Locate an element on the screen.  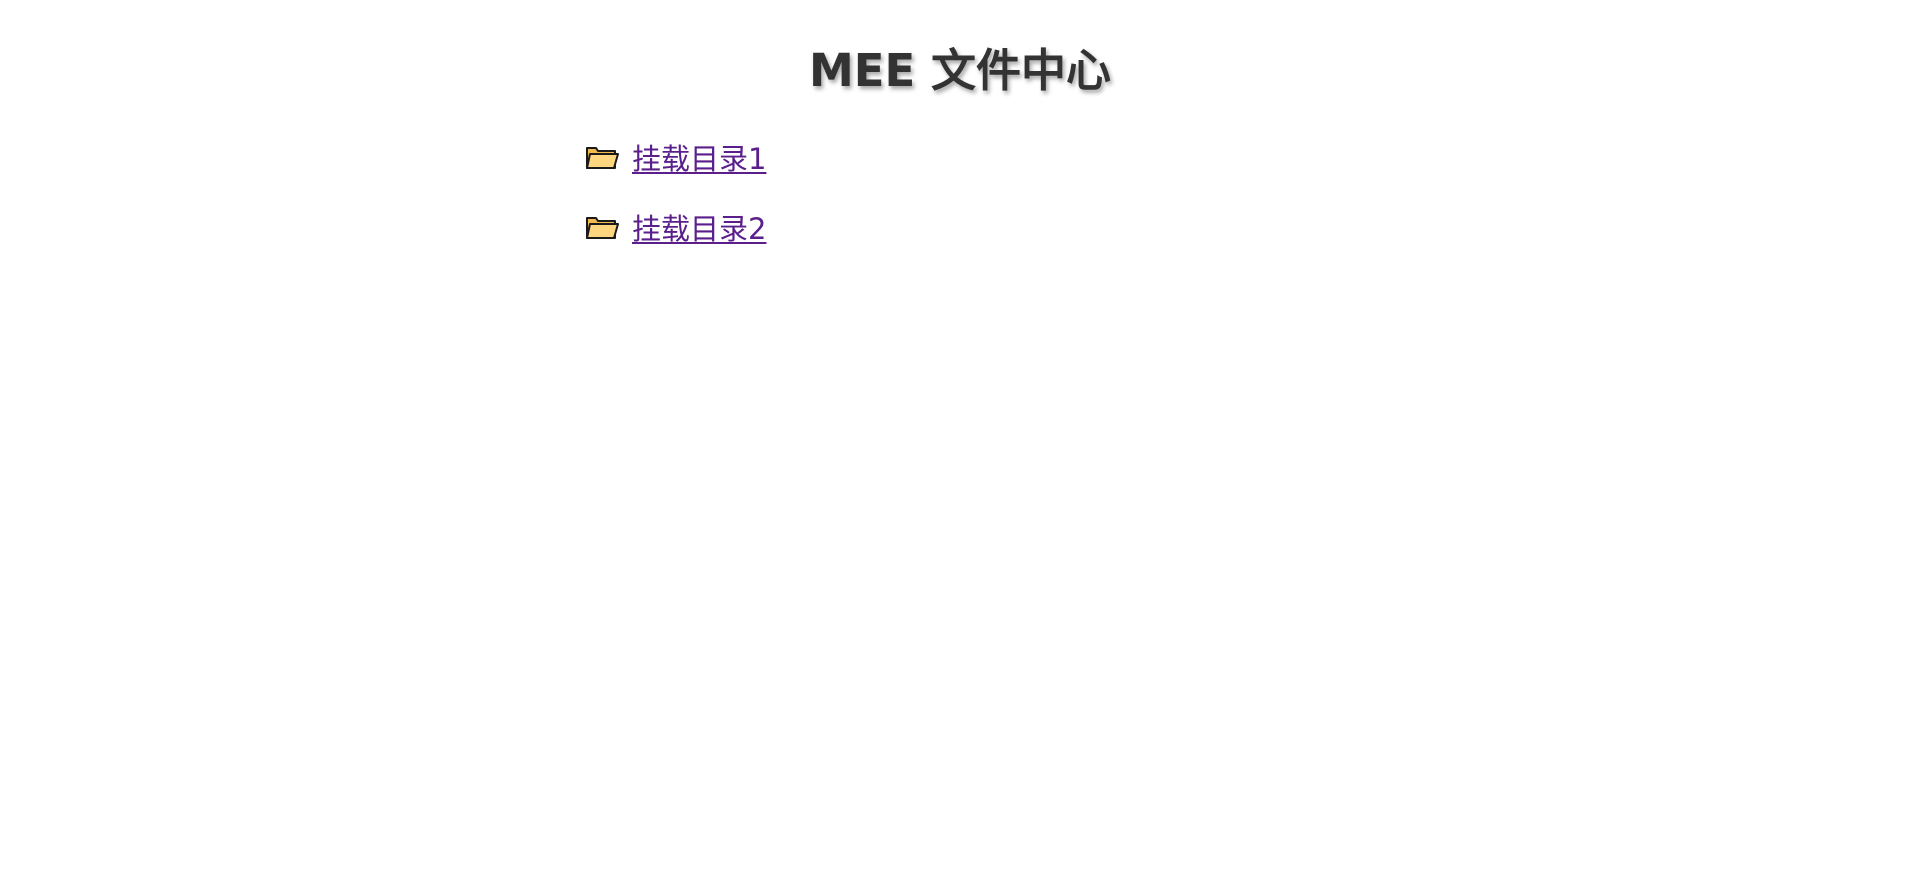
list-item: 挂载目录1 is located at coordinates (675, 157).